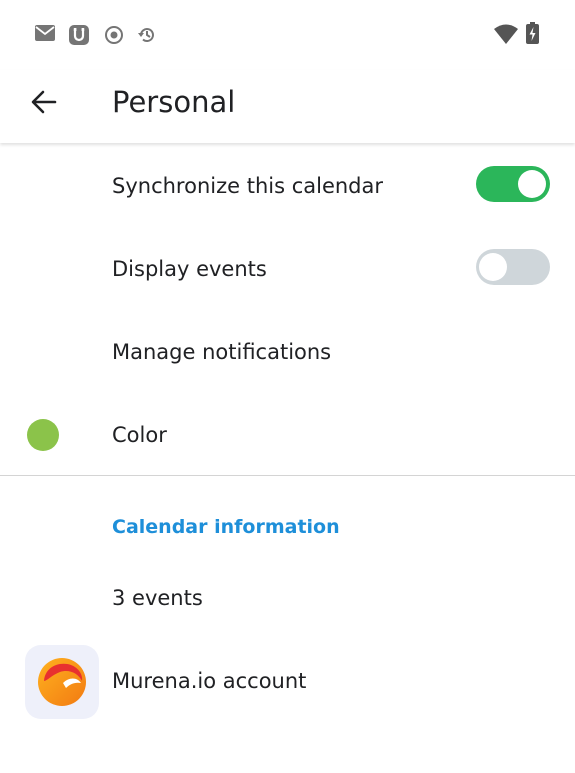 The width and height of the screenshot is (575, 773). Describe the element at coordinates (513, 267) in the screenshot. I see `display-events-switch` at that location.